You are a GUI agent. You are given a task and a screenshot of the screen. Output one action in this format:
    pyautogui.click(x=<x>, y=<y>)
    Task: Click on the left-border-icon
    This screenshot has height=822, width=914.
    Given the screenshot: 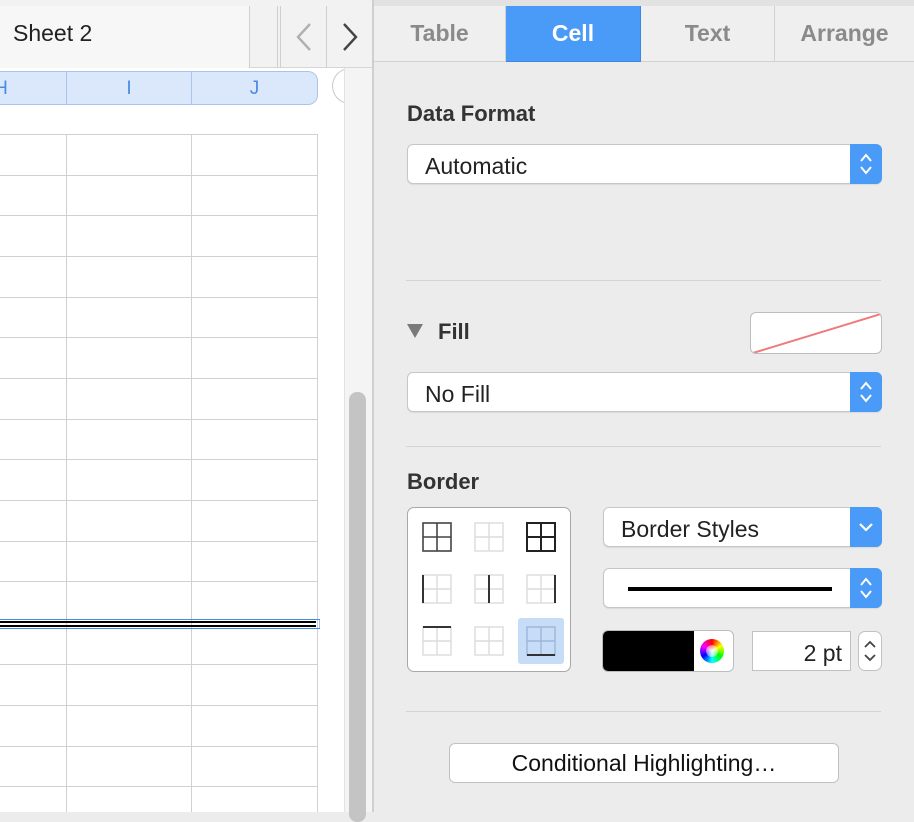 What is the action you would take?
    pyautogui.click(x=437, y=589)
    